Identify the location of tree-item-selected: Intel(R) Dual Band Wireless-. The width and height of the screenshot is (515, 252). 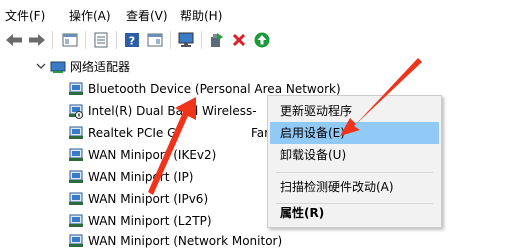
(168, 111).